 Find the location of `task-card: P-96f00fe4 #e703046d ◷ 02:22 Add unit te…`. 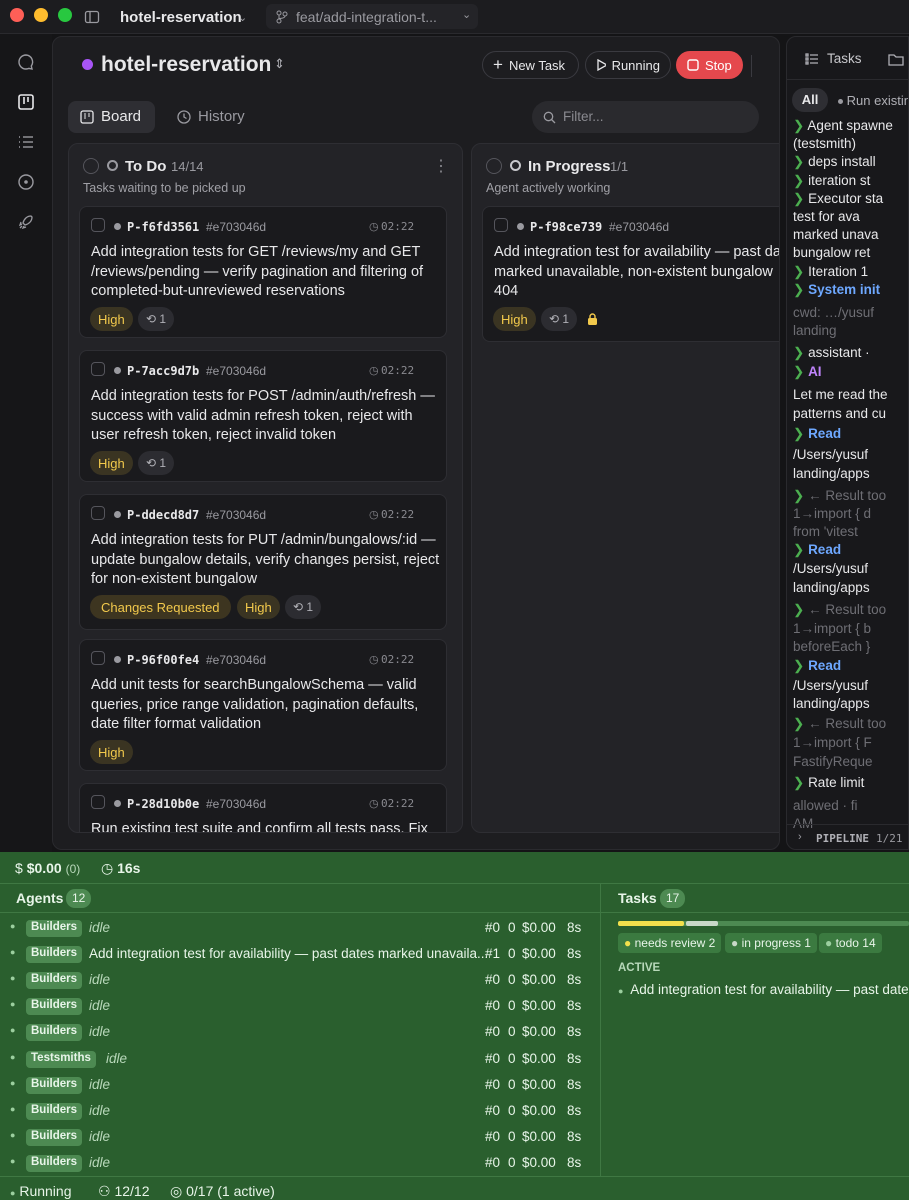

task-card: P-96f00fe4 #e703046d ◷ 02:22 Add unit te… is located at coordinates (263, 705).